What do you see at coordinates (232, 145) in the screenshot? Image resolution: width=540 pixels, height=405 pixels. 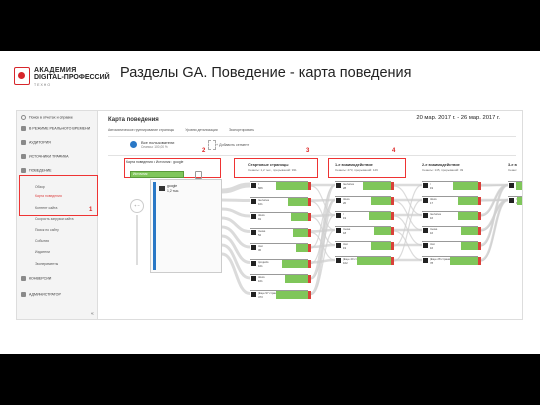 I see `add-segment-button: + Добавить сегмент` at bounding box center [232, 145].